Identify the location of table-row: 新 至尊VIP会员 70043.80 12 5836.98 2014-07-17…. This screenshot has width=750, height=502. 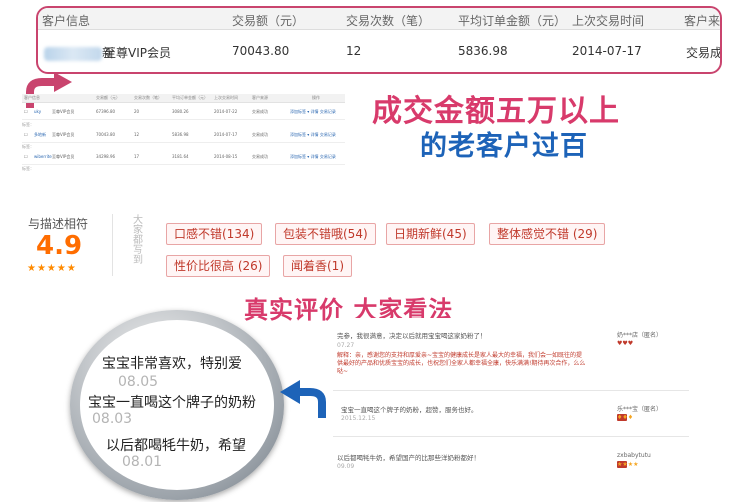
(379, 52).